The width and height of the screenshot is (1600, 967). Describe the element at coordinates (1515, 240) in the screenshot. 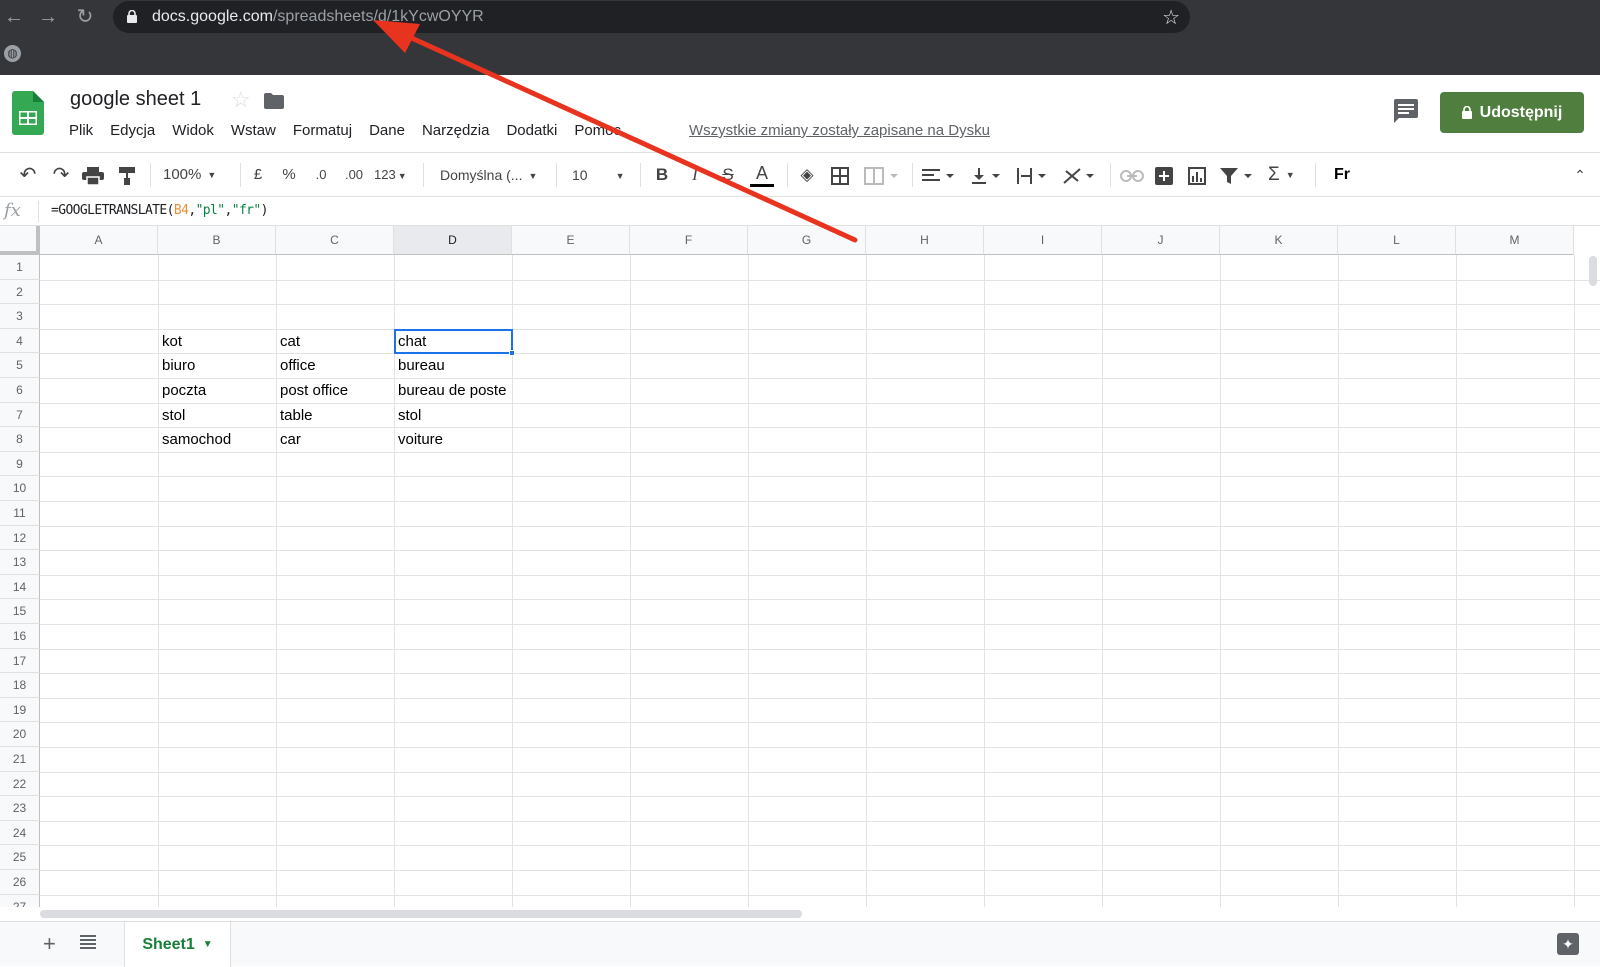

I see `column-header-m: M` at that location.